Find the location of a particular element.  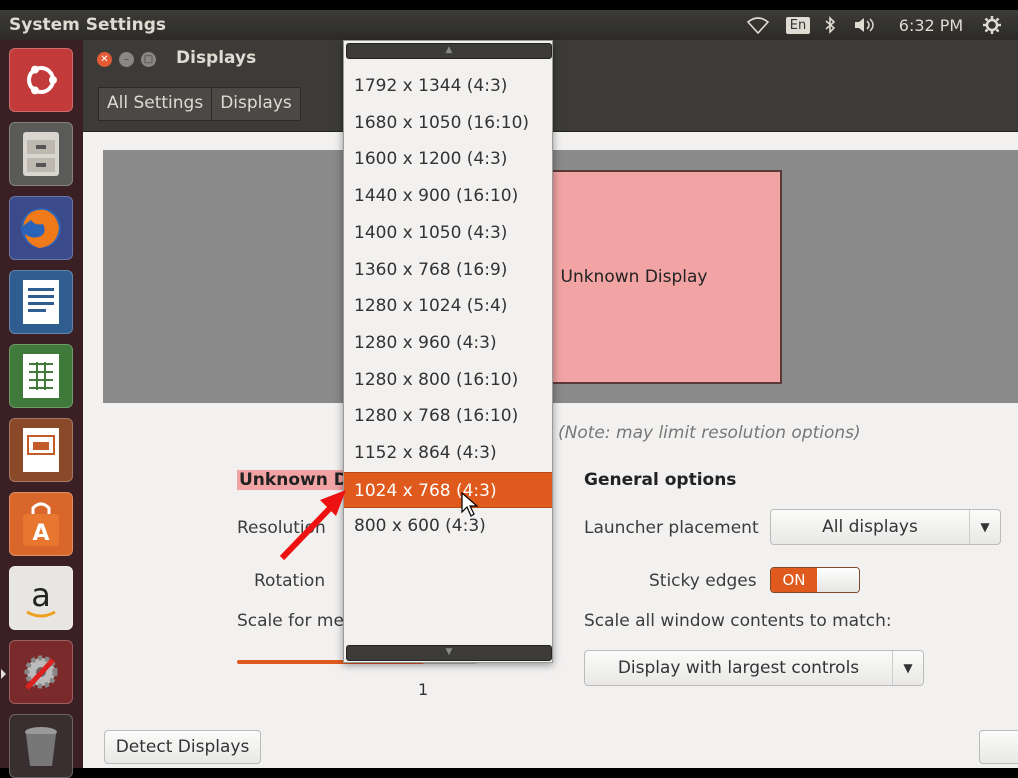

resolution-option: 1280 x 1024 (5:4) is located at coordinates (448, 306).